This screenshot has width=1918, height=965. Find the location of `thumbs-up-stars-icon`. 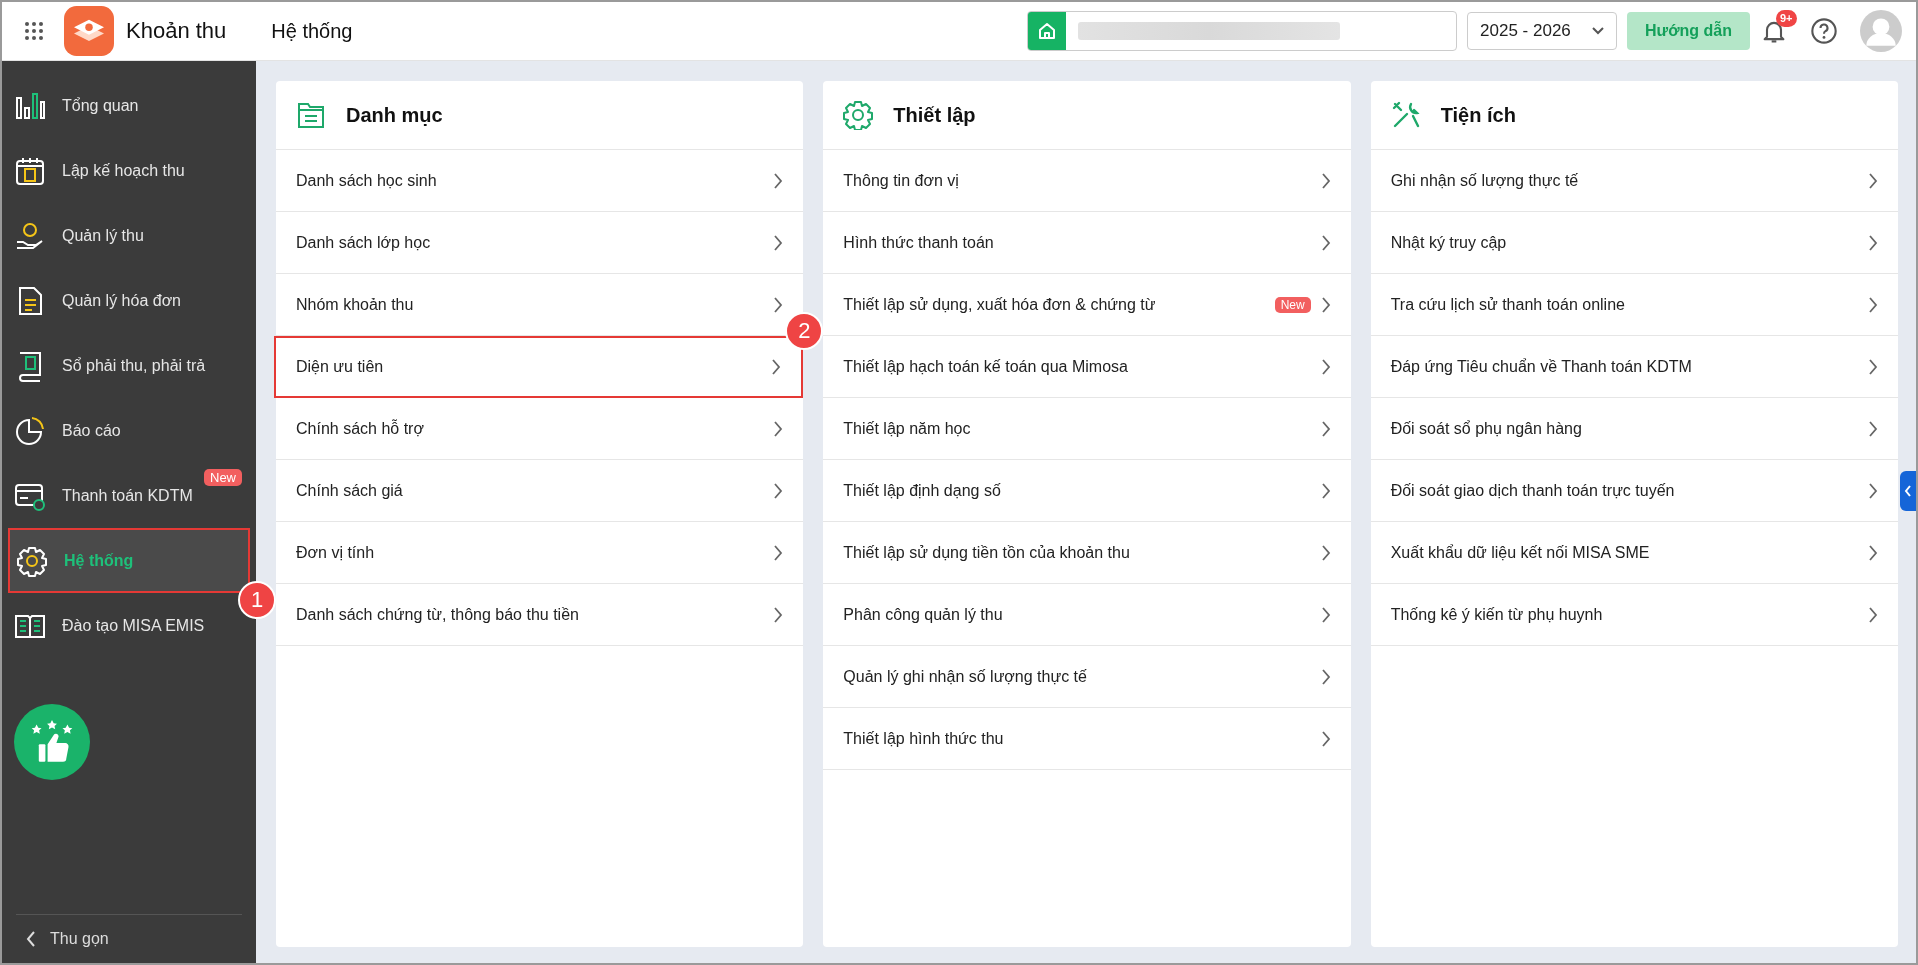

thumbs-up-stars-icon is located at coordinates (52, 742).